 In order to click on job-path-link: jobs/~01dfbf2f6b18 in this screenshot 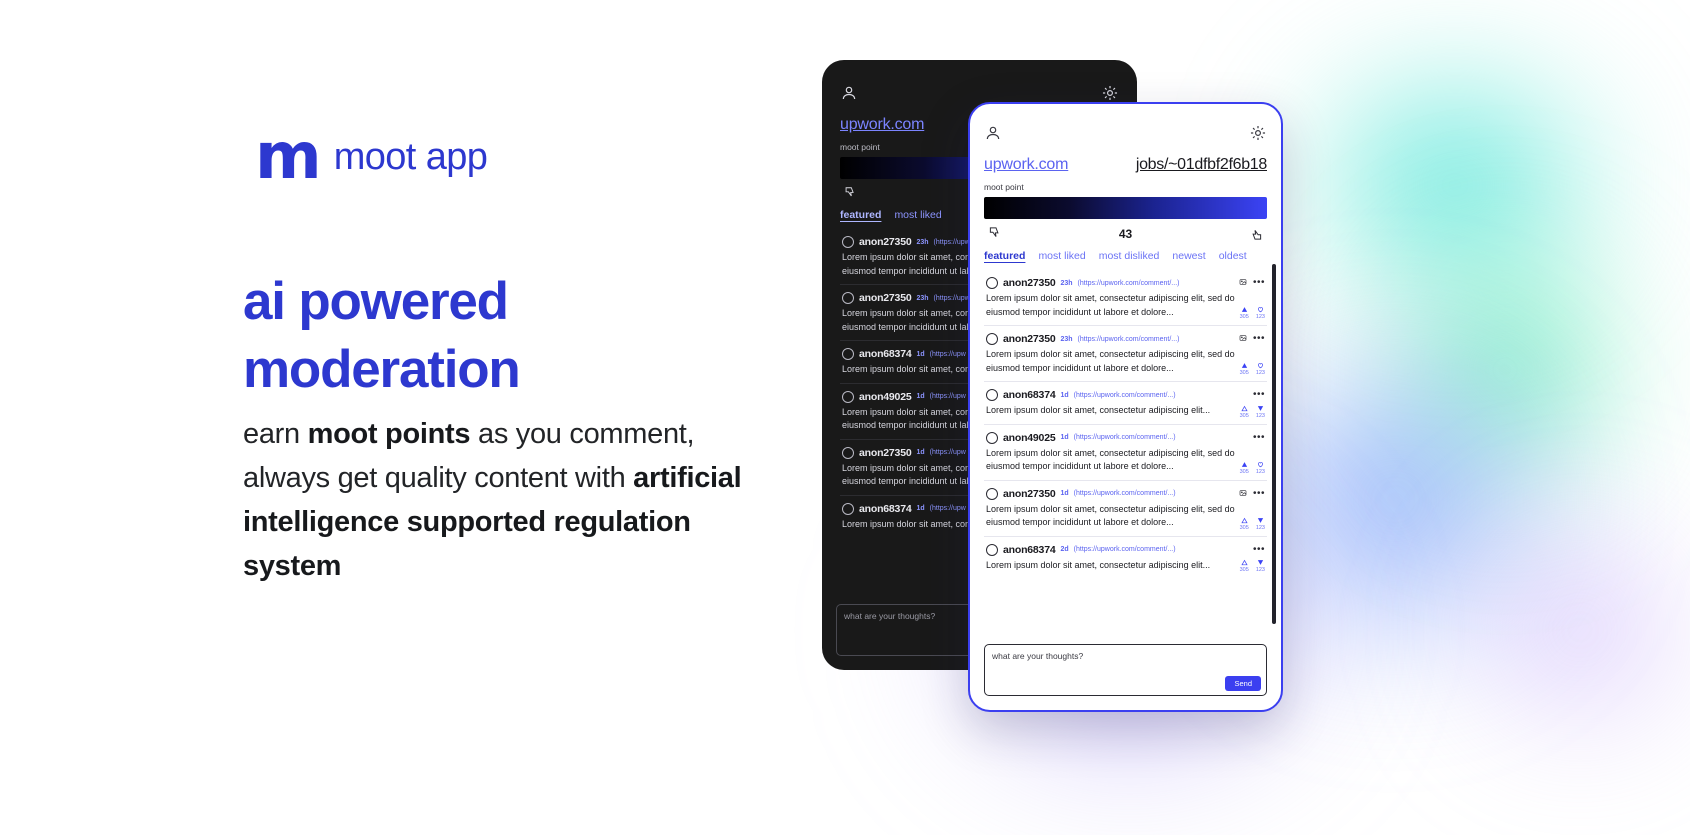, I will do `click(1201, 165)`.